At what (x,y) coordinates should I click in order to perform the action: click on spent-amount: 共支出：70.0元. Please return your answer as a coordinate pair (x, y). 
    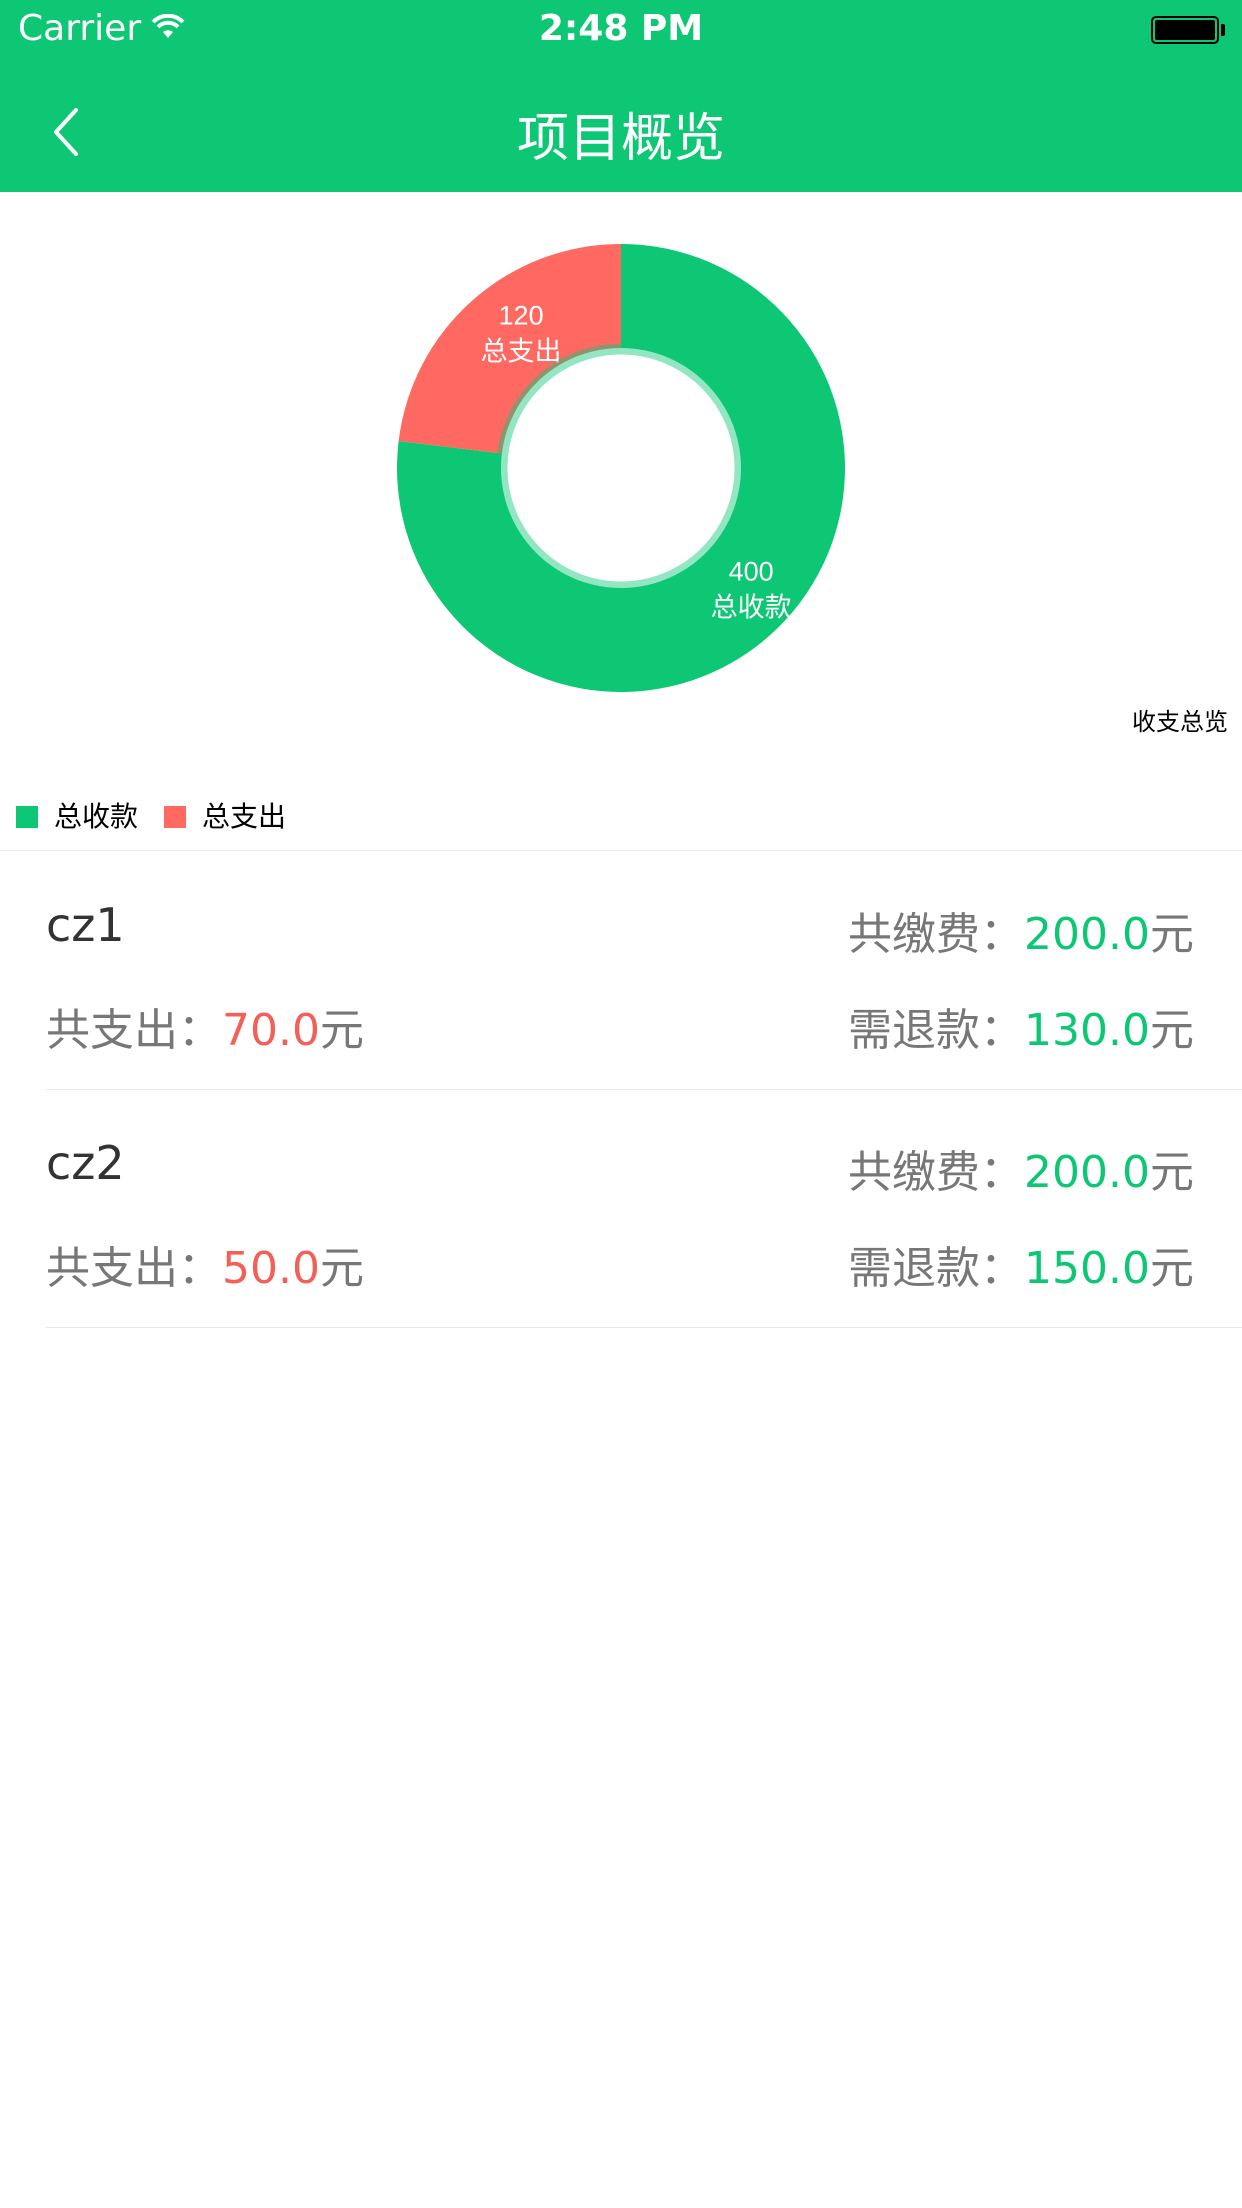
    Looking at the image, I should click on (205, 1026).